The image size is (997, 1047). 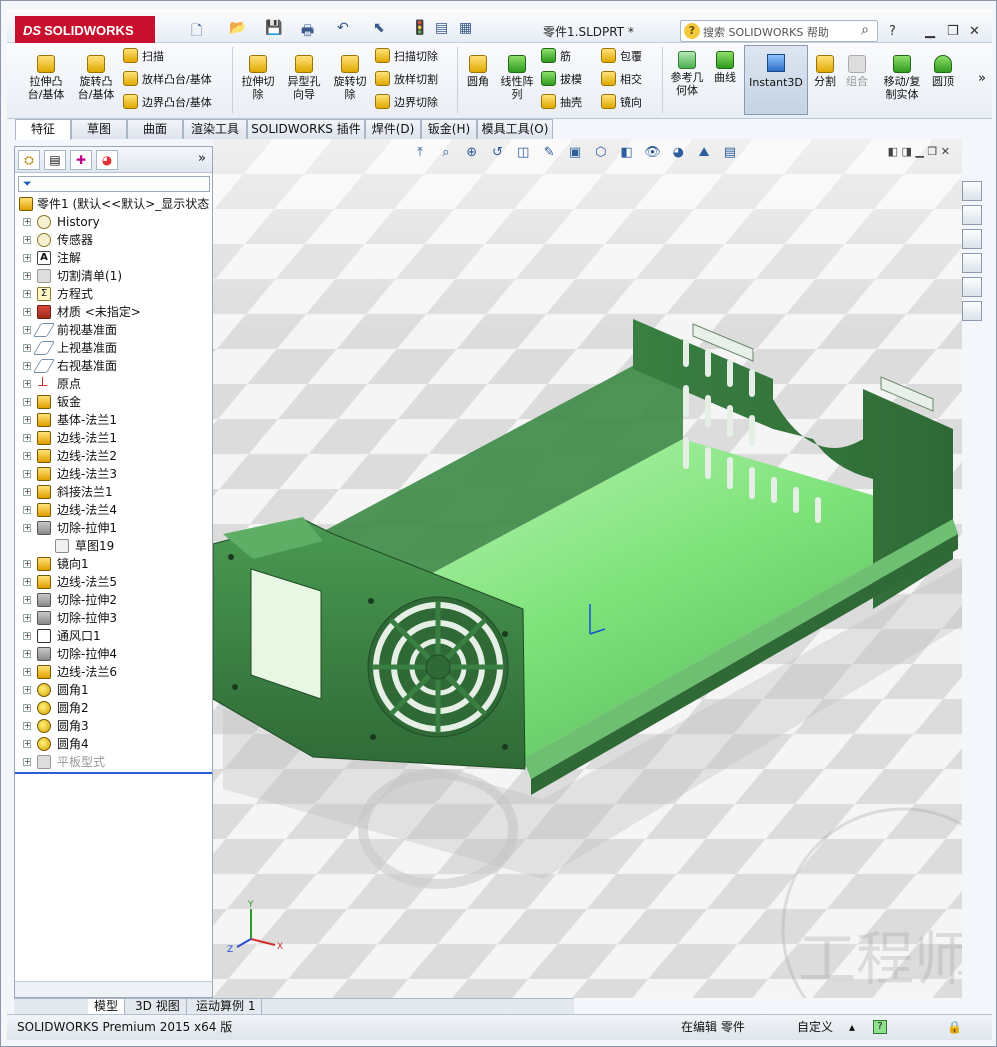 I want to click on rebuild-status-icon: 🔒, so click(x=954, y=1027).